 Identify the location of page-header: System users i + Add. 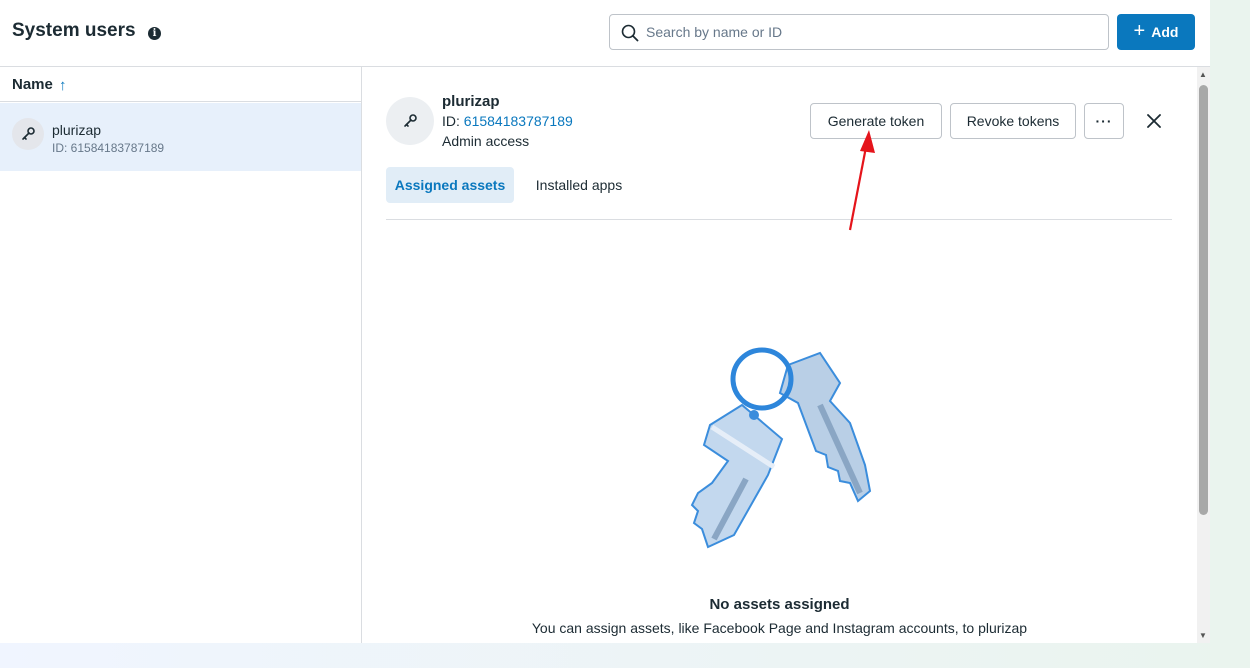
(605, 33).